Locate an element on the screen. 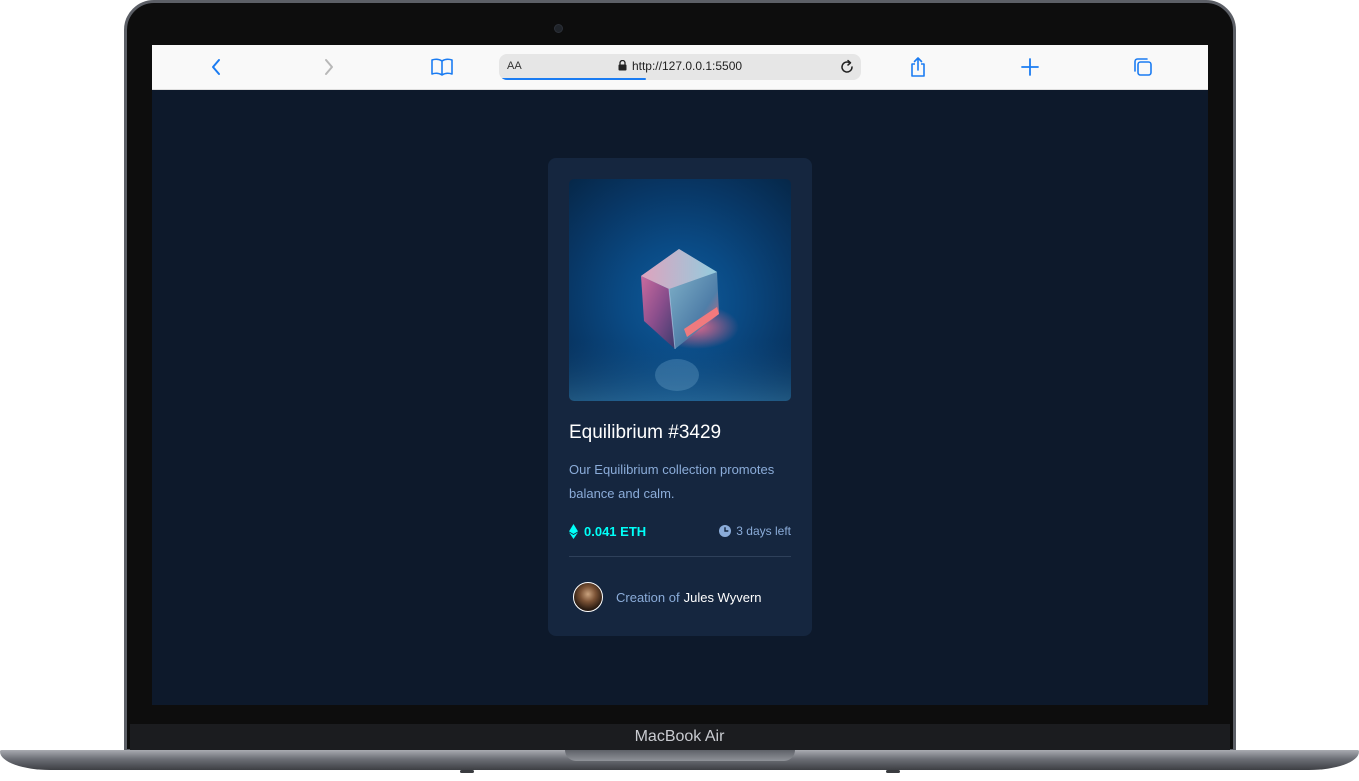  chevron-right-icon is located at coordinates (329, 67).